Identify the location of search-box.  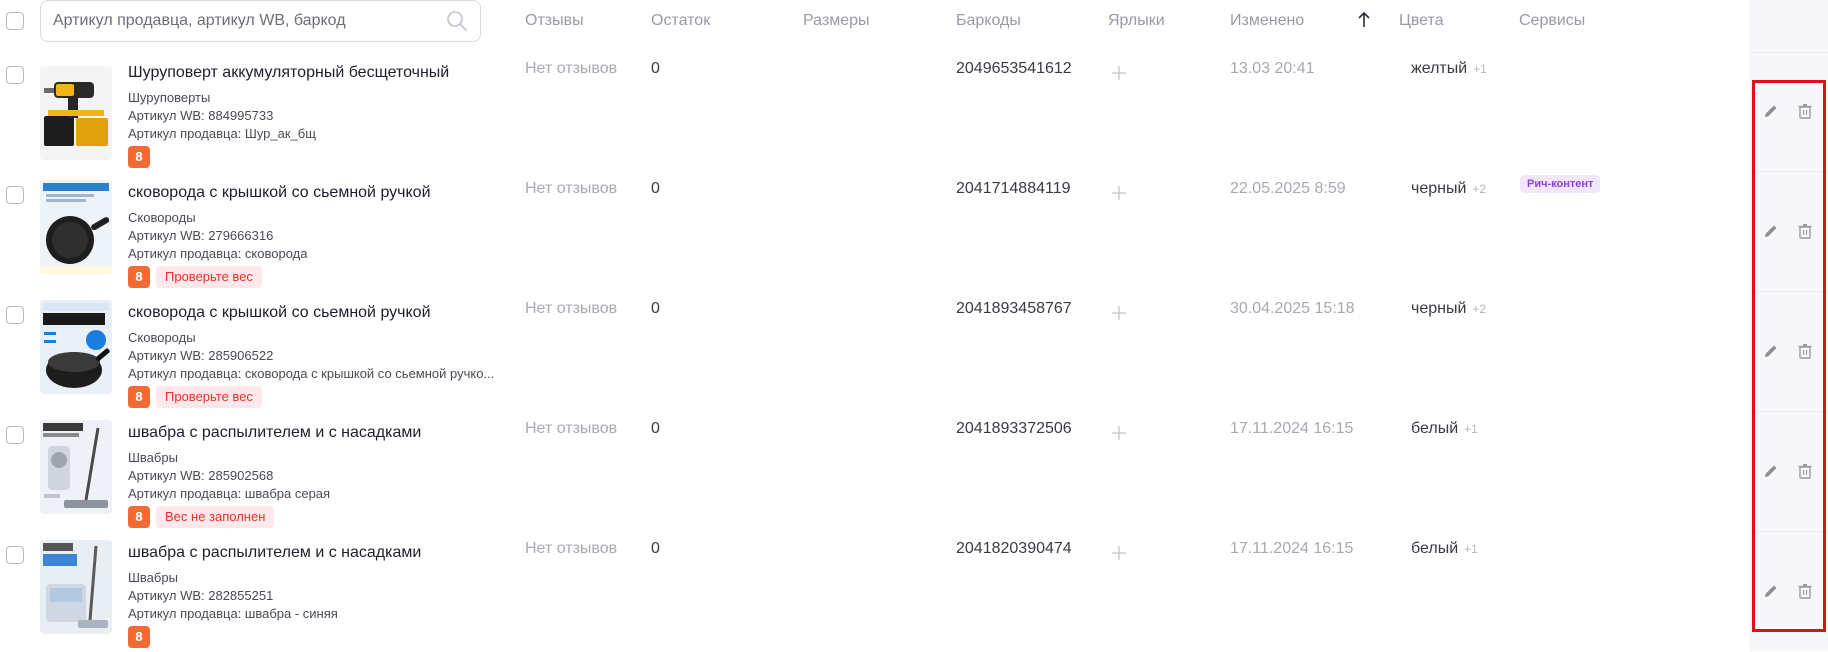
(260, 21).